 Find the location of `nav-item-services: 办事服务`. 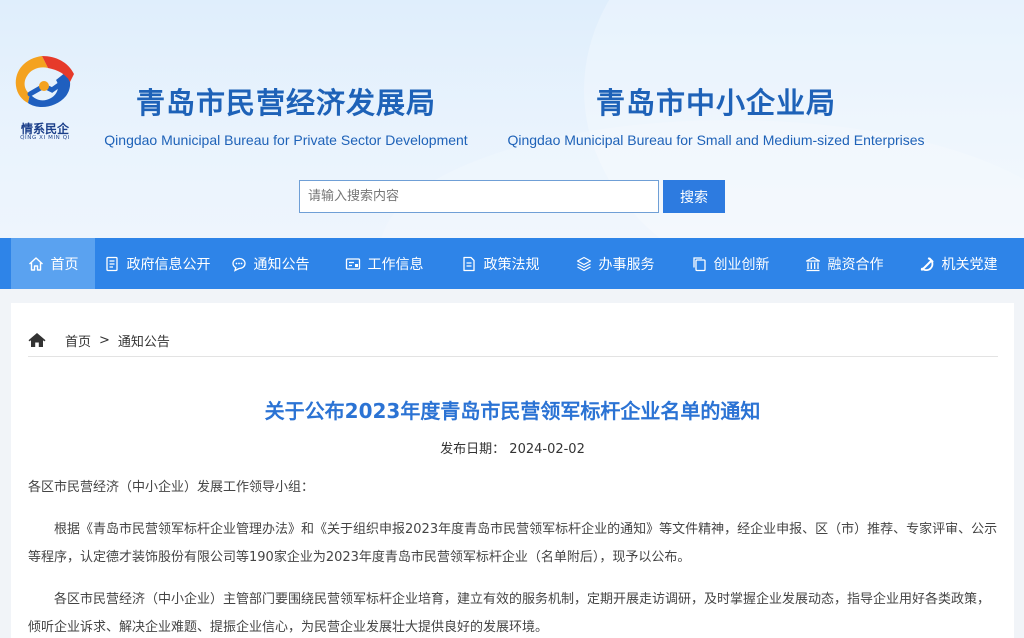

nav-item-services: 办事服务 is located at coordinates (615, 263).